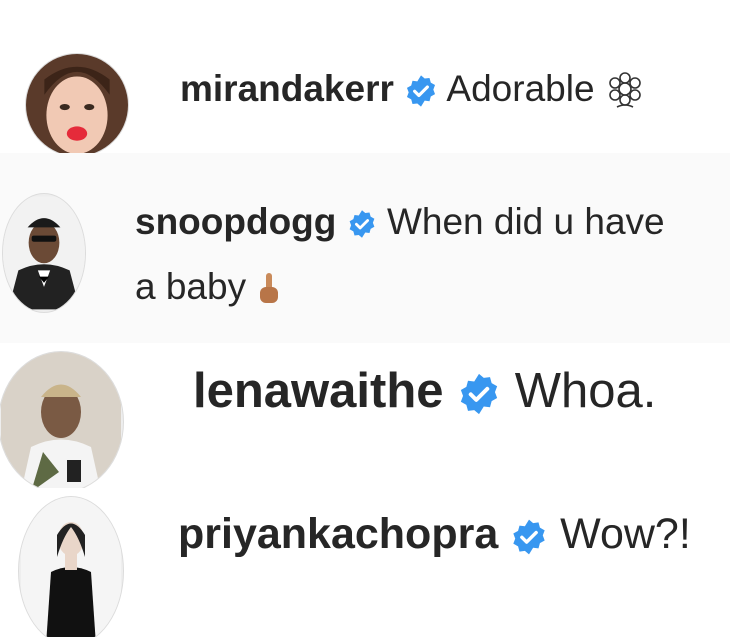 This screenshot has width=730, height=637. What do you see at coordinates (269, 289) in the screenshot?
I see `pointing-up-emoji-icon` at bounding box center [269, 289].